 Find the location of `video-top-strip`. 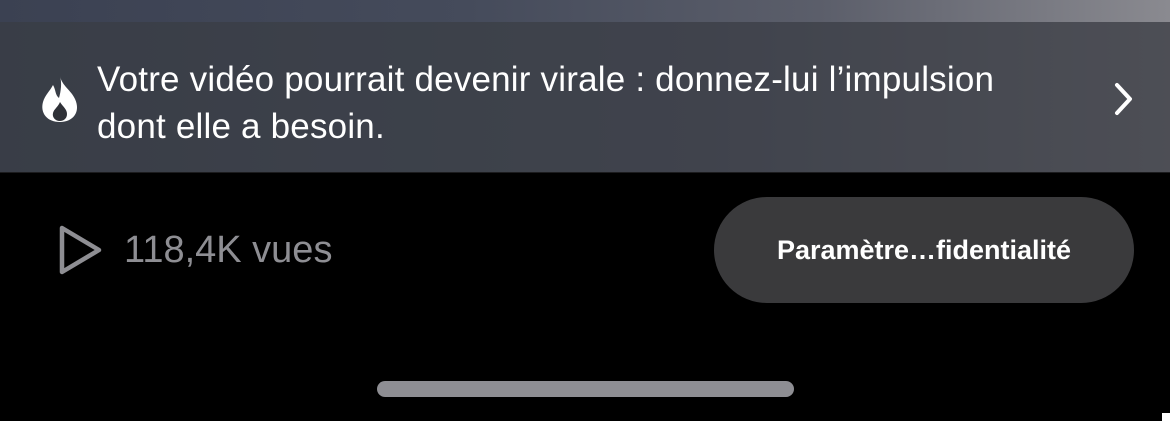

video-top-strip is located at coordinates (585, 11).